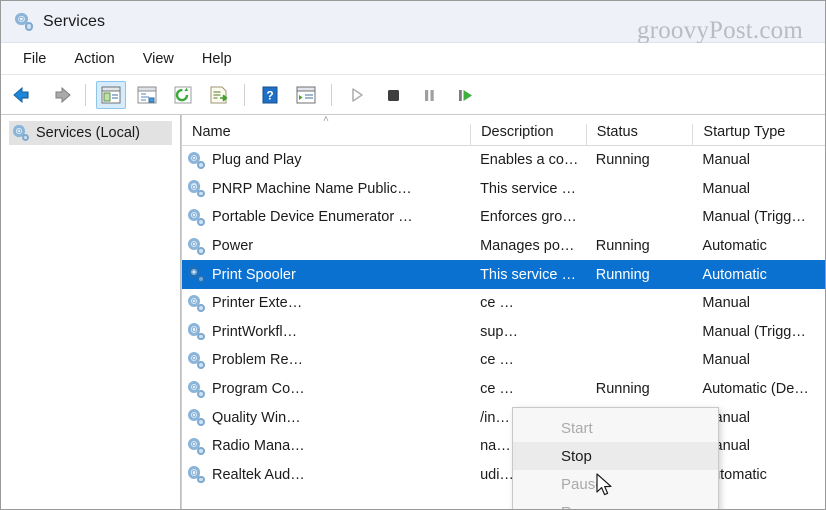 This screenshot has height=510, width=826. What do you see at coordinates (503, 446) in the screenshot?
I see `table-row: Radio Mana…na…RunningManual` at bounding box center [503, 446].